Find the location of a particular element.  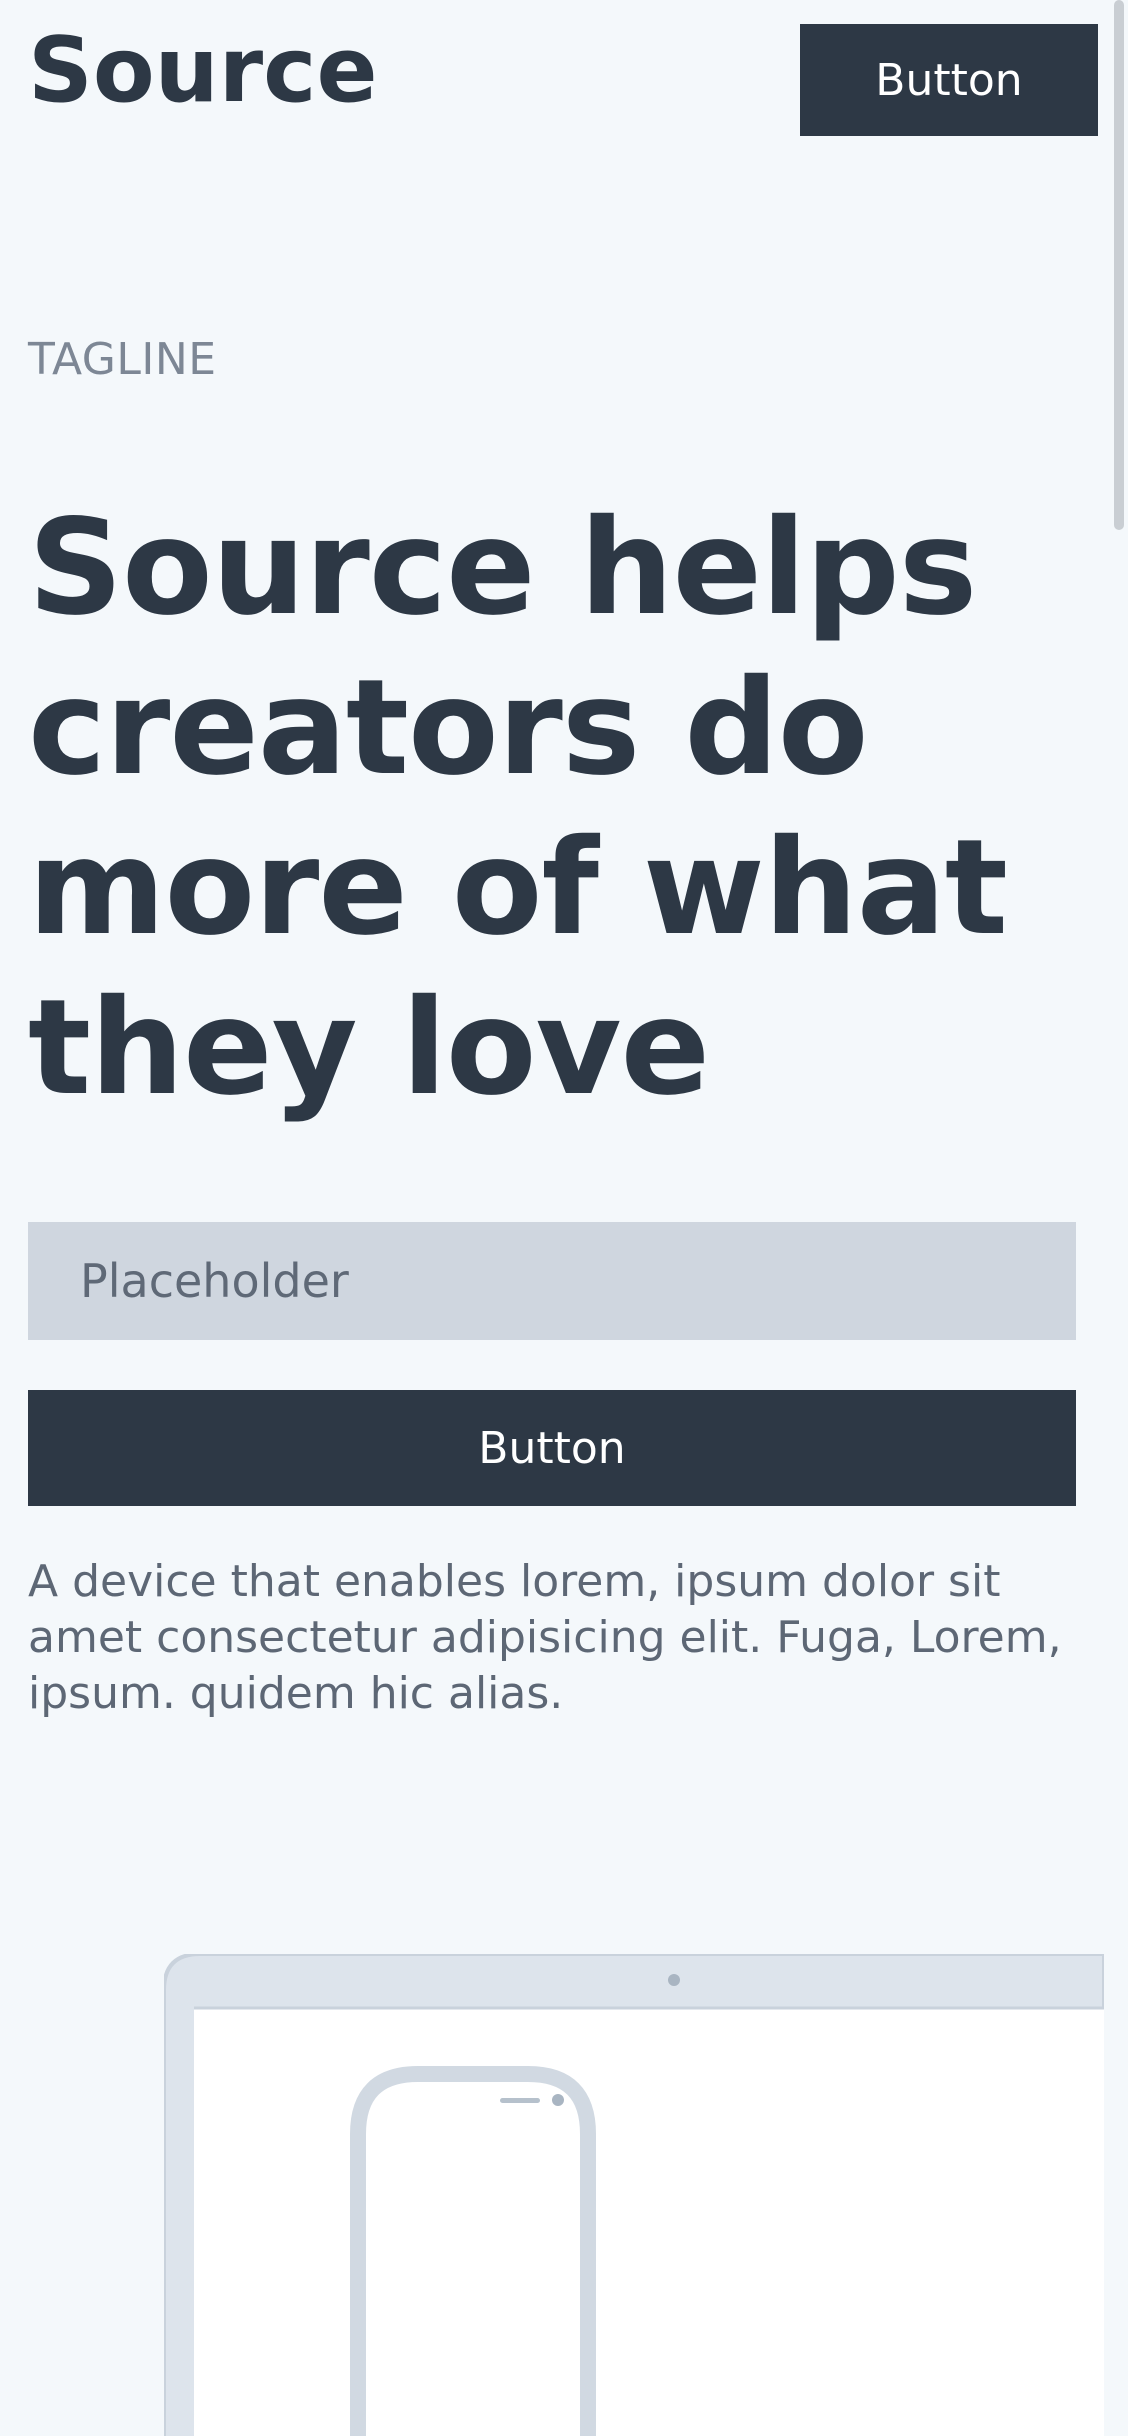

tagline: TAGLINE is located at coordinates (122, 359).